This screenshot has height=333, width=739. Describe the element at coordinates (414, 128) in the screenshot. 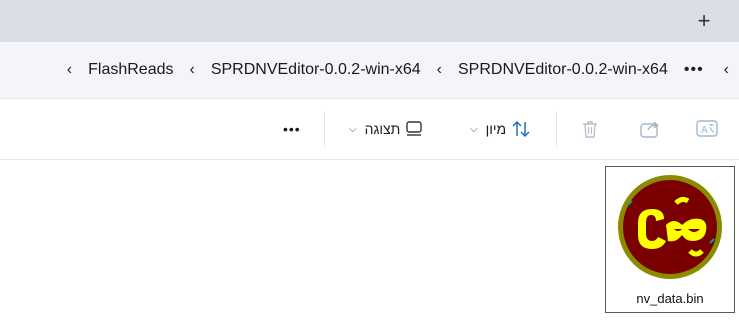

I see `view-icon` at that location.